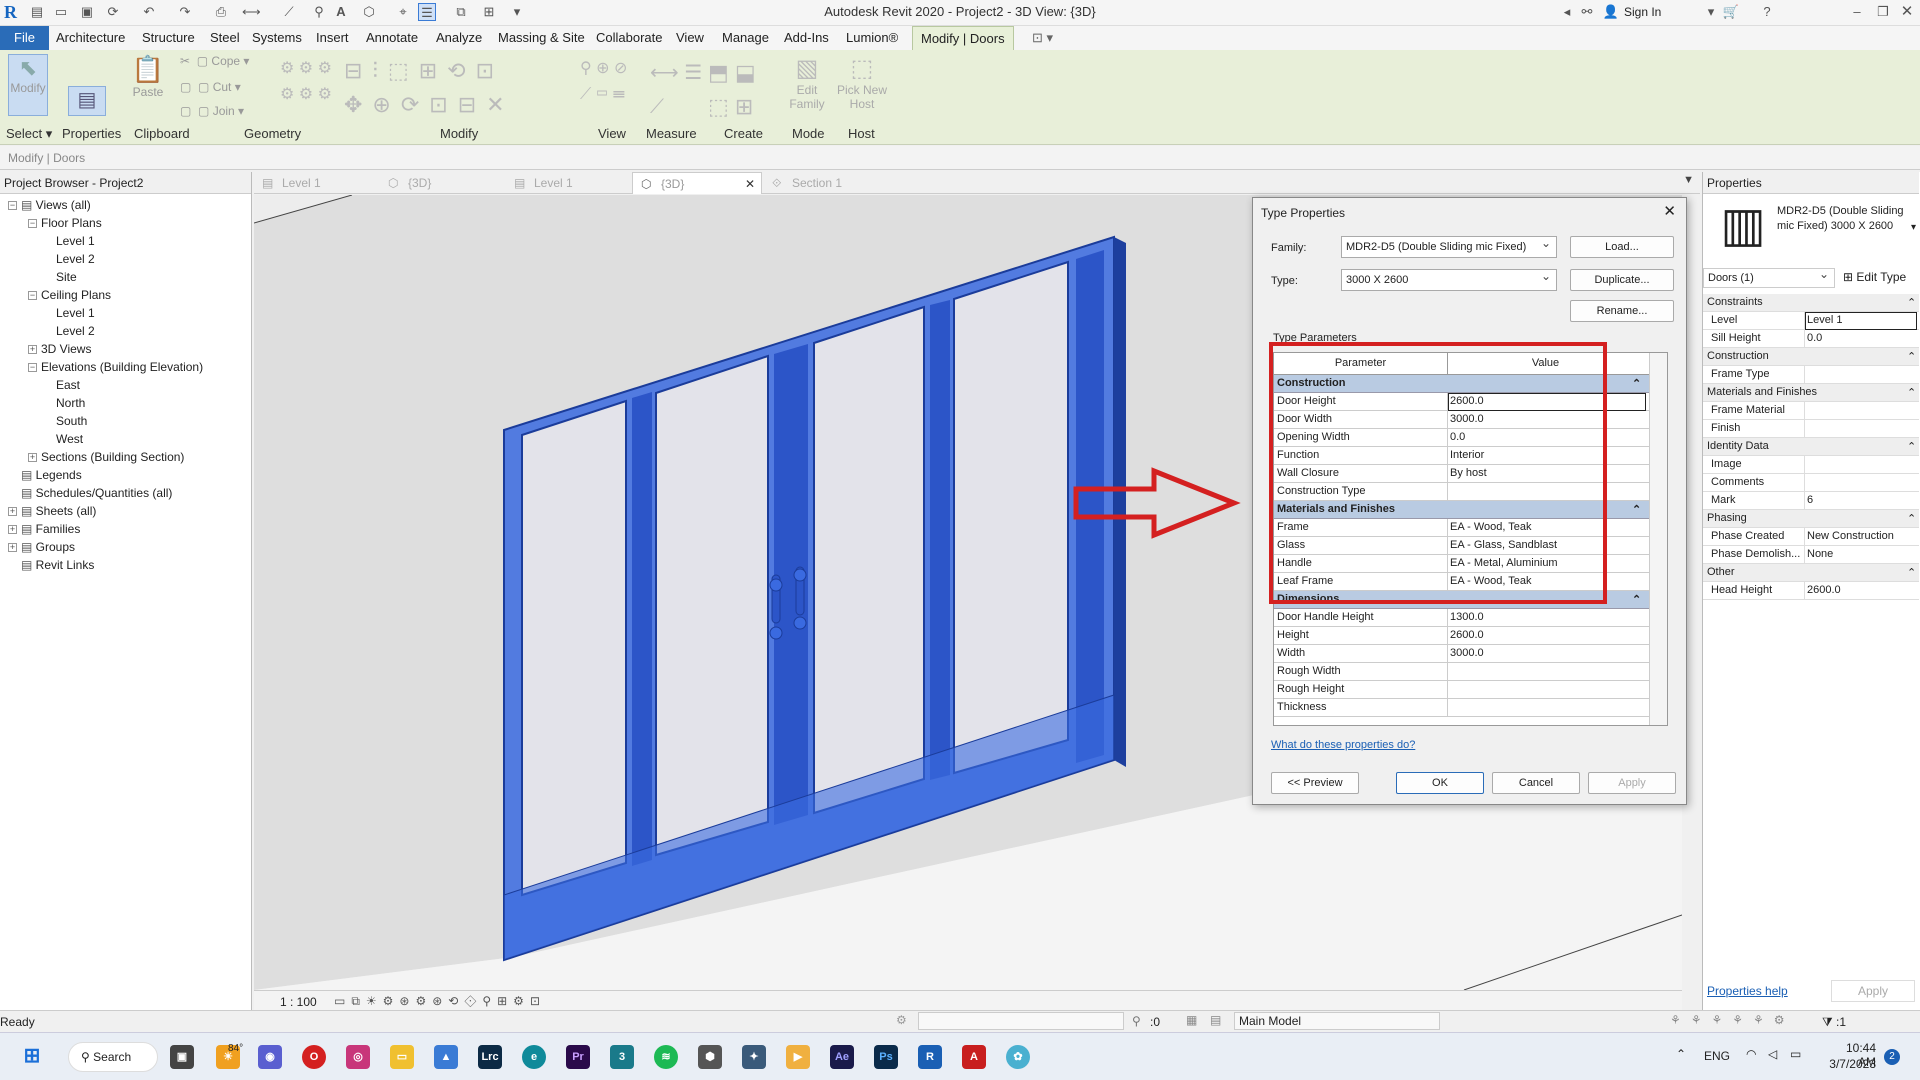  What do you see at coordinates (1814, 338) in the screenshot?
I see `property-value: 0.0` at bounding box center [1814, 338].